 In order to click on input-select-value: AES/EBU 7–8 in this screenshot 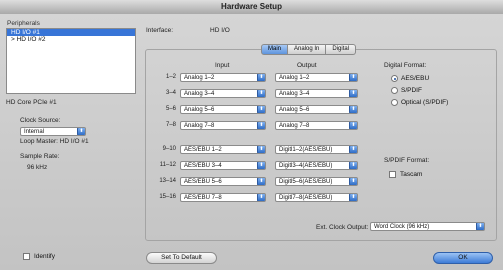, I will do `click(203, 198)`.